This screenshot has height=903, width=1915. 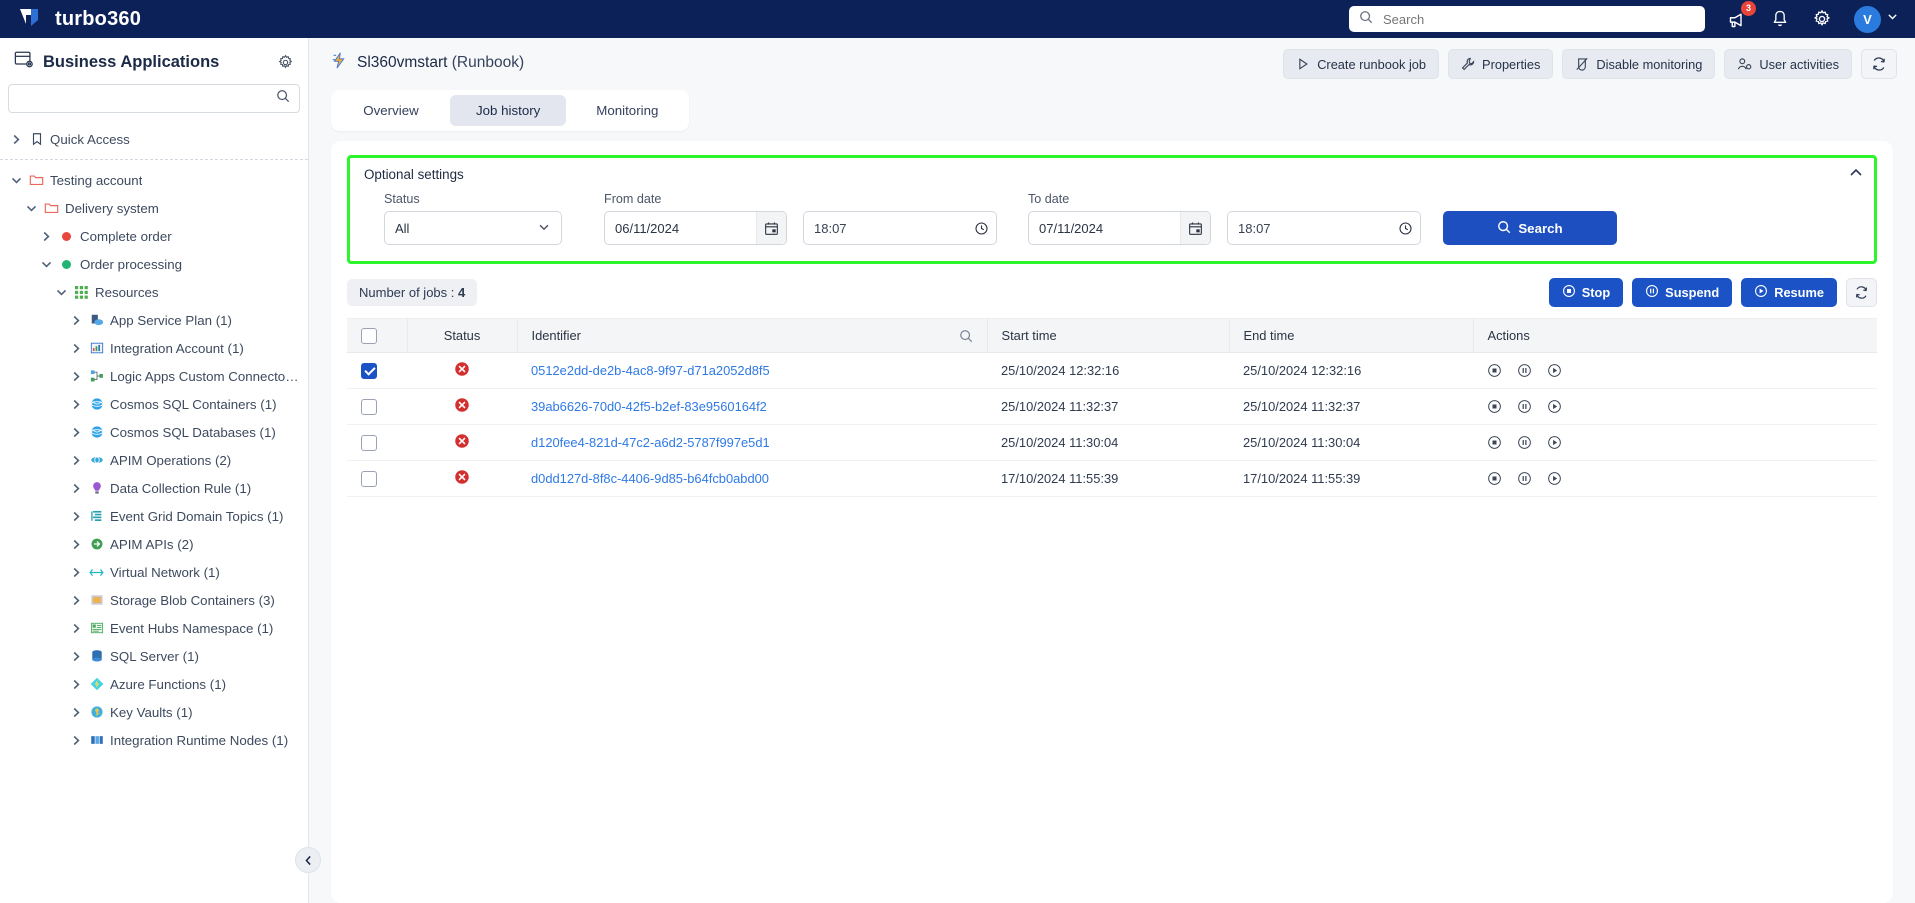 What do you see at coordinates (966, 336) in the screenshot?
I see `identifier-filter-search-icon` at bounding box center [966, 336].